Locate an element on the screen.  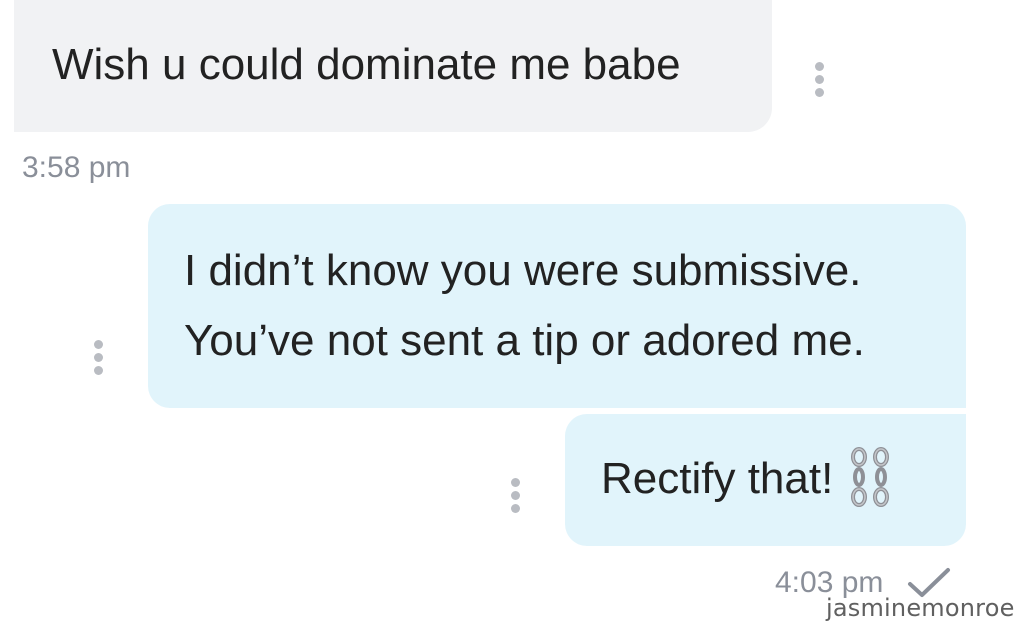
message-text-line: You’ve not sent a tip or adored me. is located at coordinates (524, 340).